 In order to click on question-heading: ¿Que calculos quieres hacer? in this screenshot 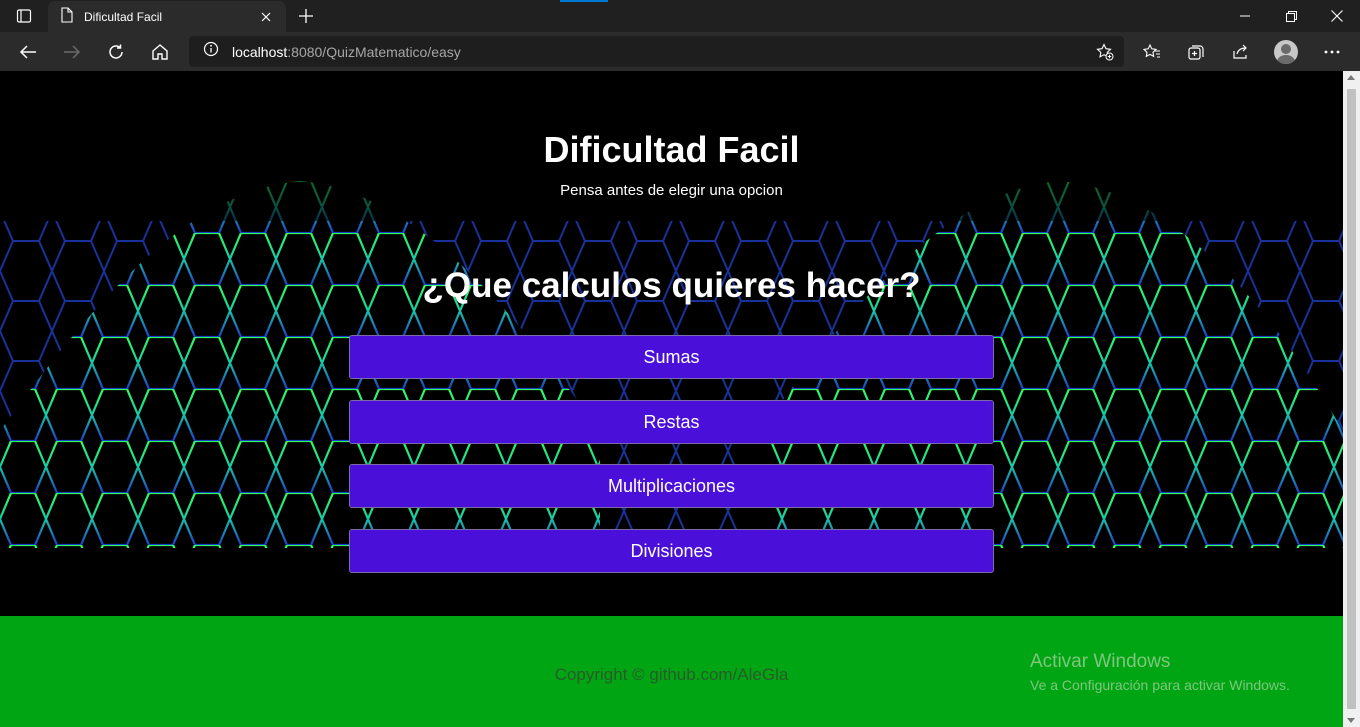, I will do `click(671, 285)`.